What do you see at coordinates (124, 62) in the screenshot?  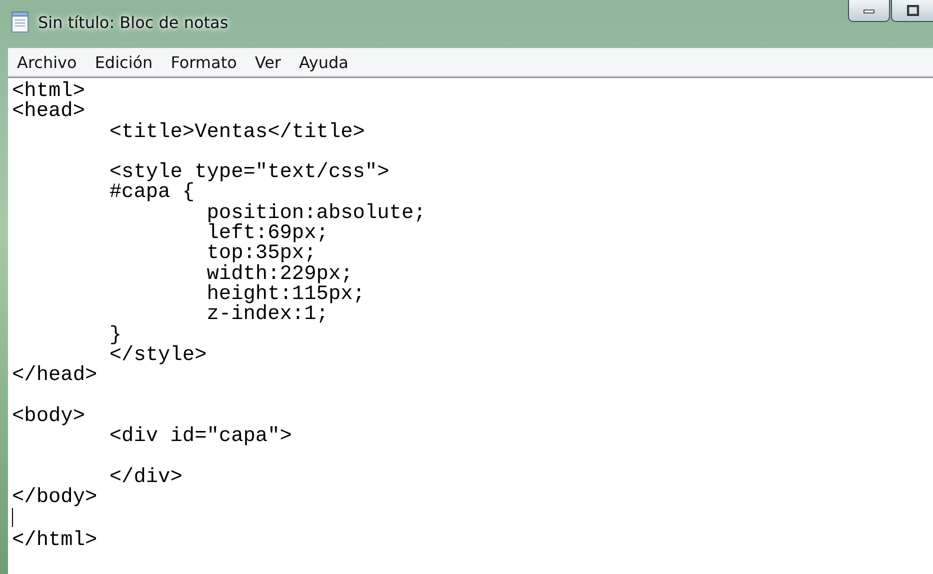 I see `menu-item: Edición` at bounding box center [124, 62].